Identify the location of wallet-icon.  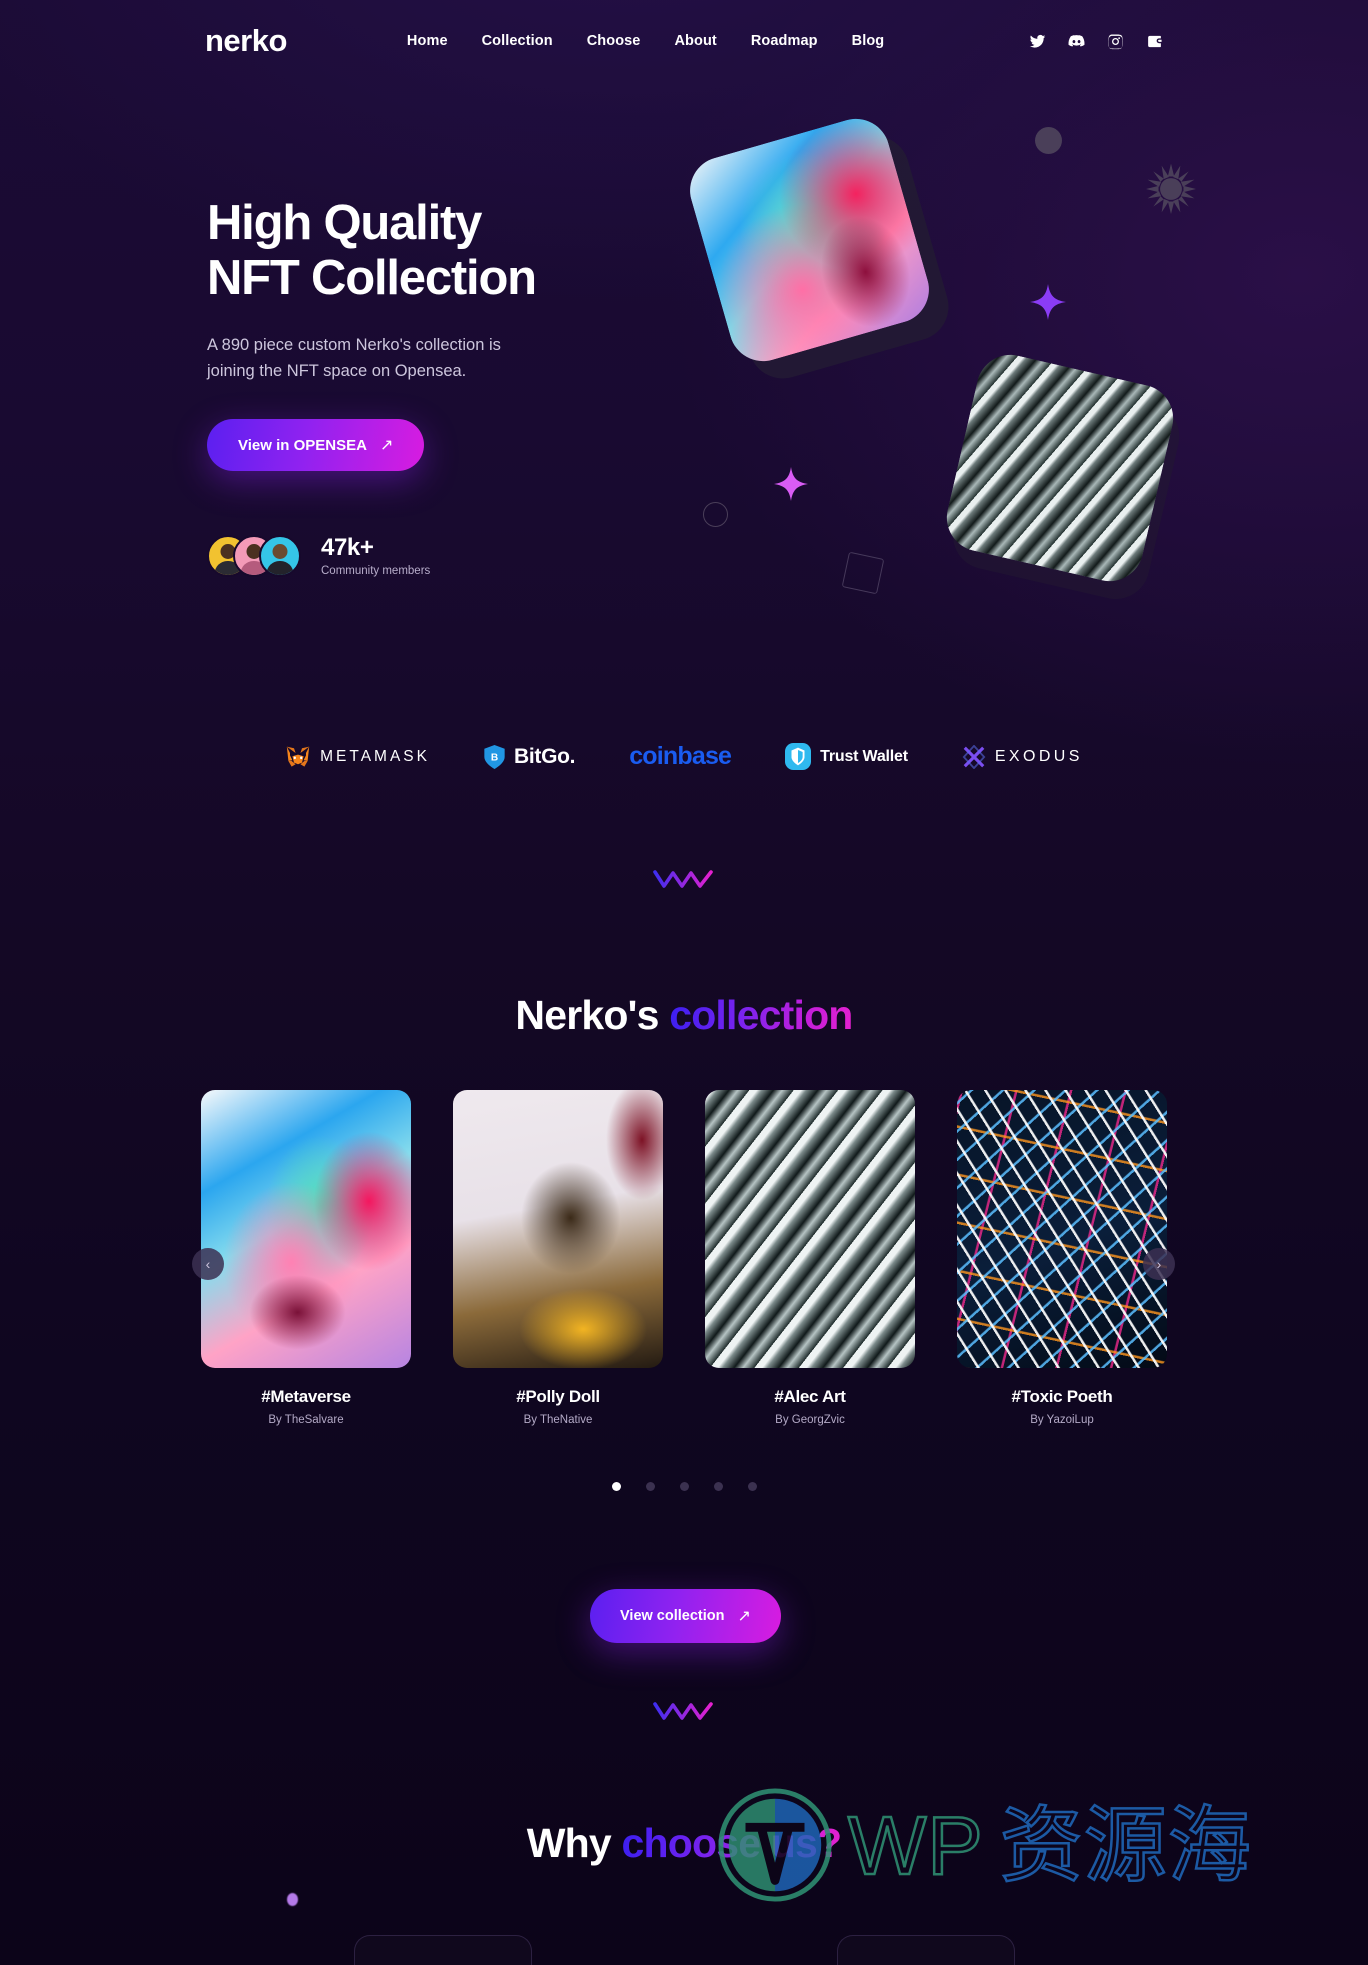
(1154, 41).